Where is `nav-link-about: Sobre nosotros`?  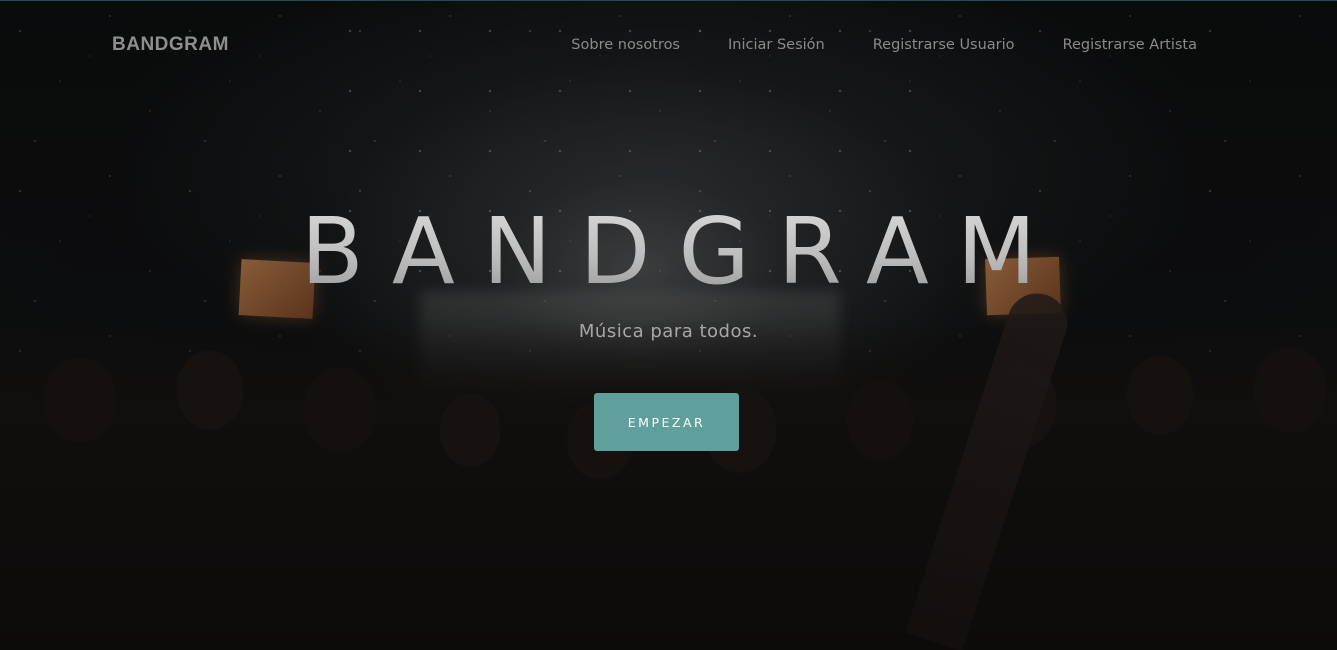
nav-link-about: Sobre nosotros is located at coordinates (625, 45).